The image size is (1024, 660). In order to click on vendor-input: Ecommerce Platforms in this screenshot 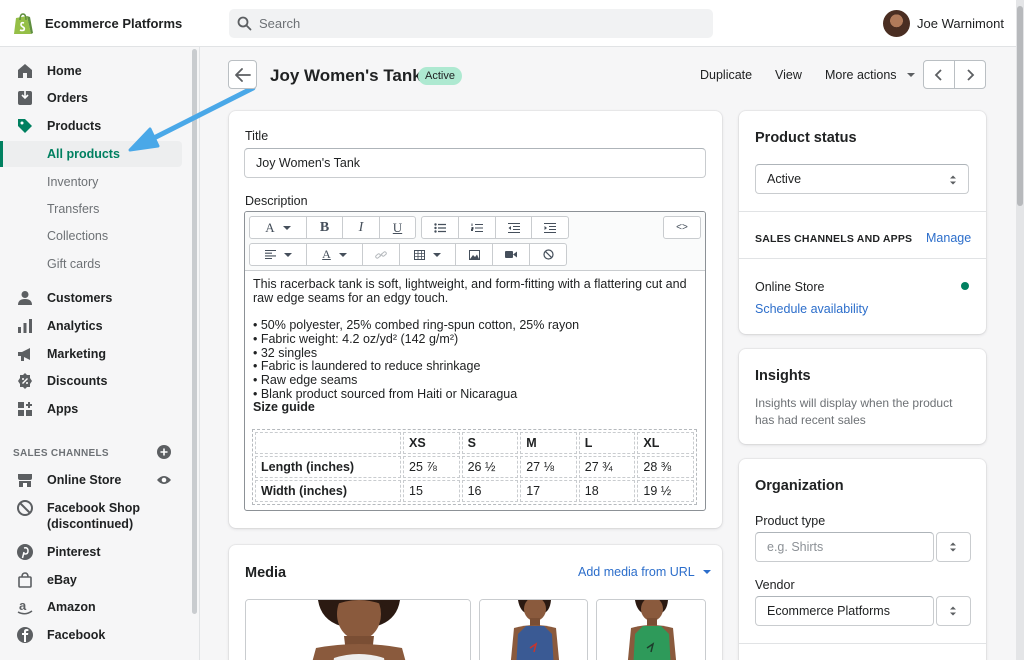, I will do `click(844, 611)`.